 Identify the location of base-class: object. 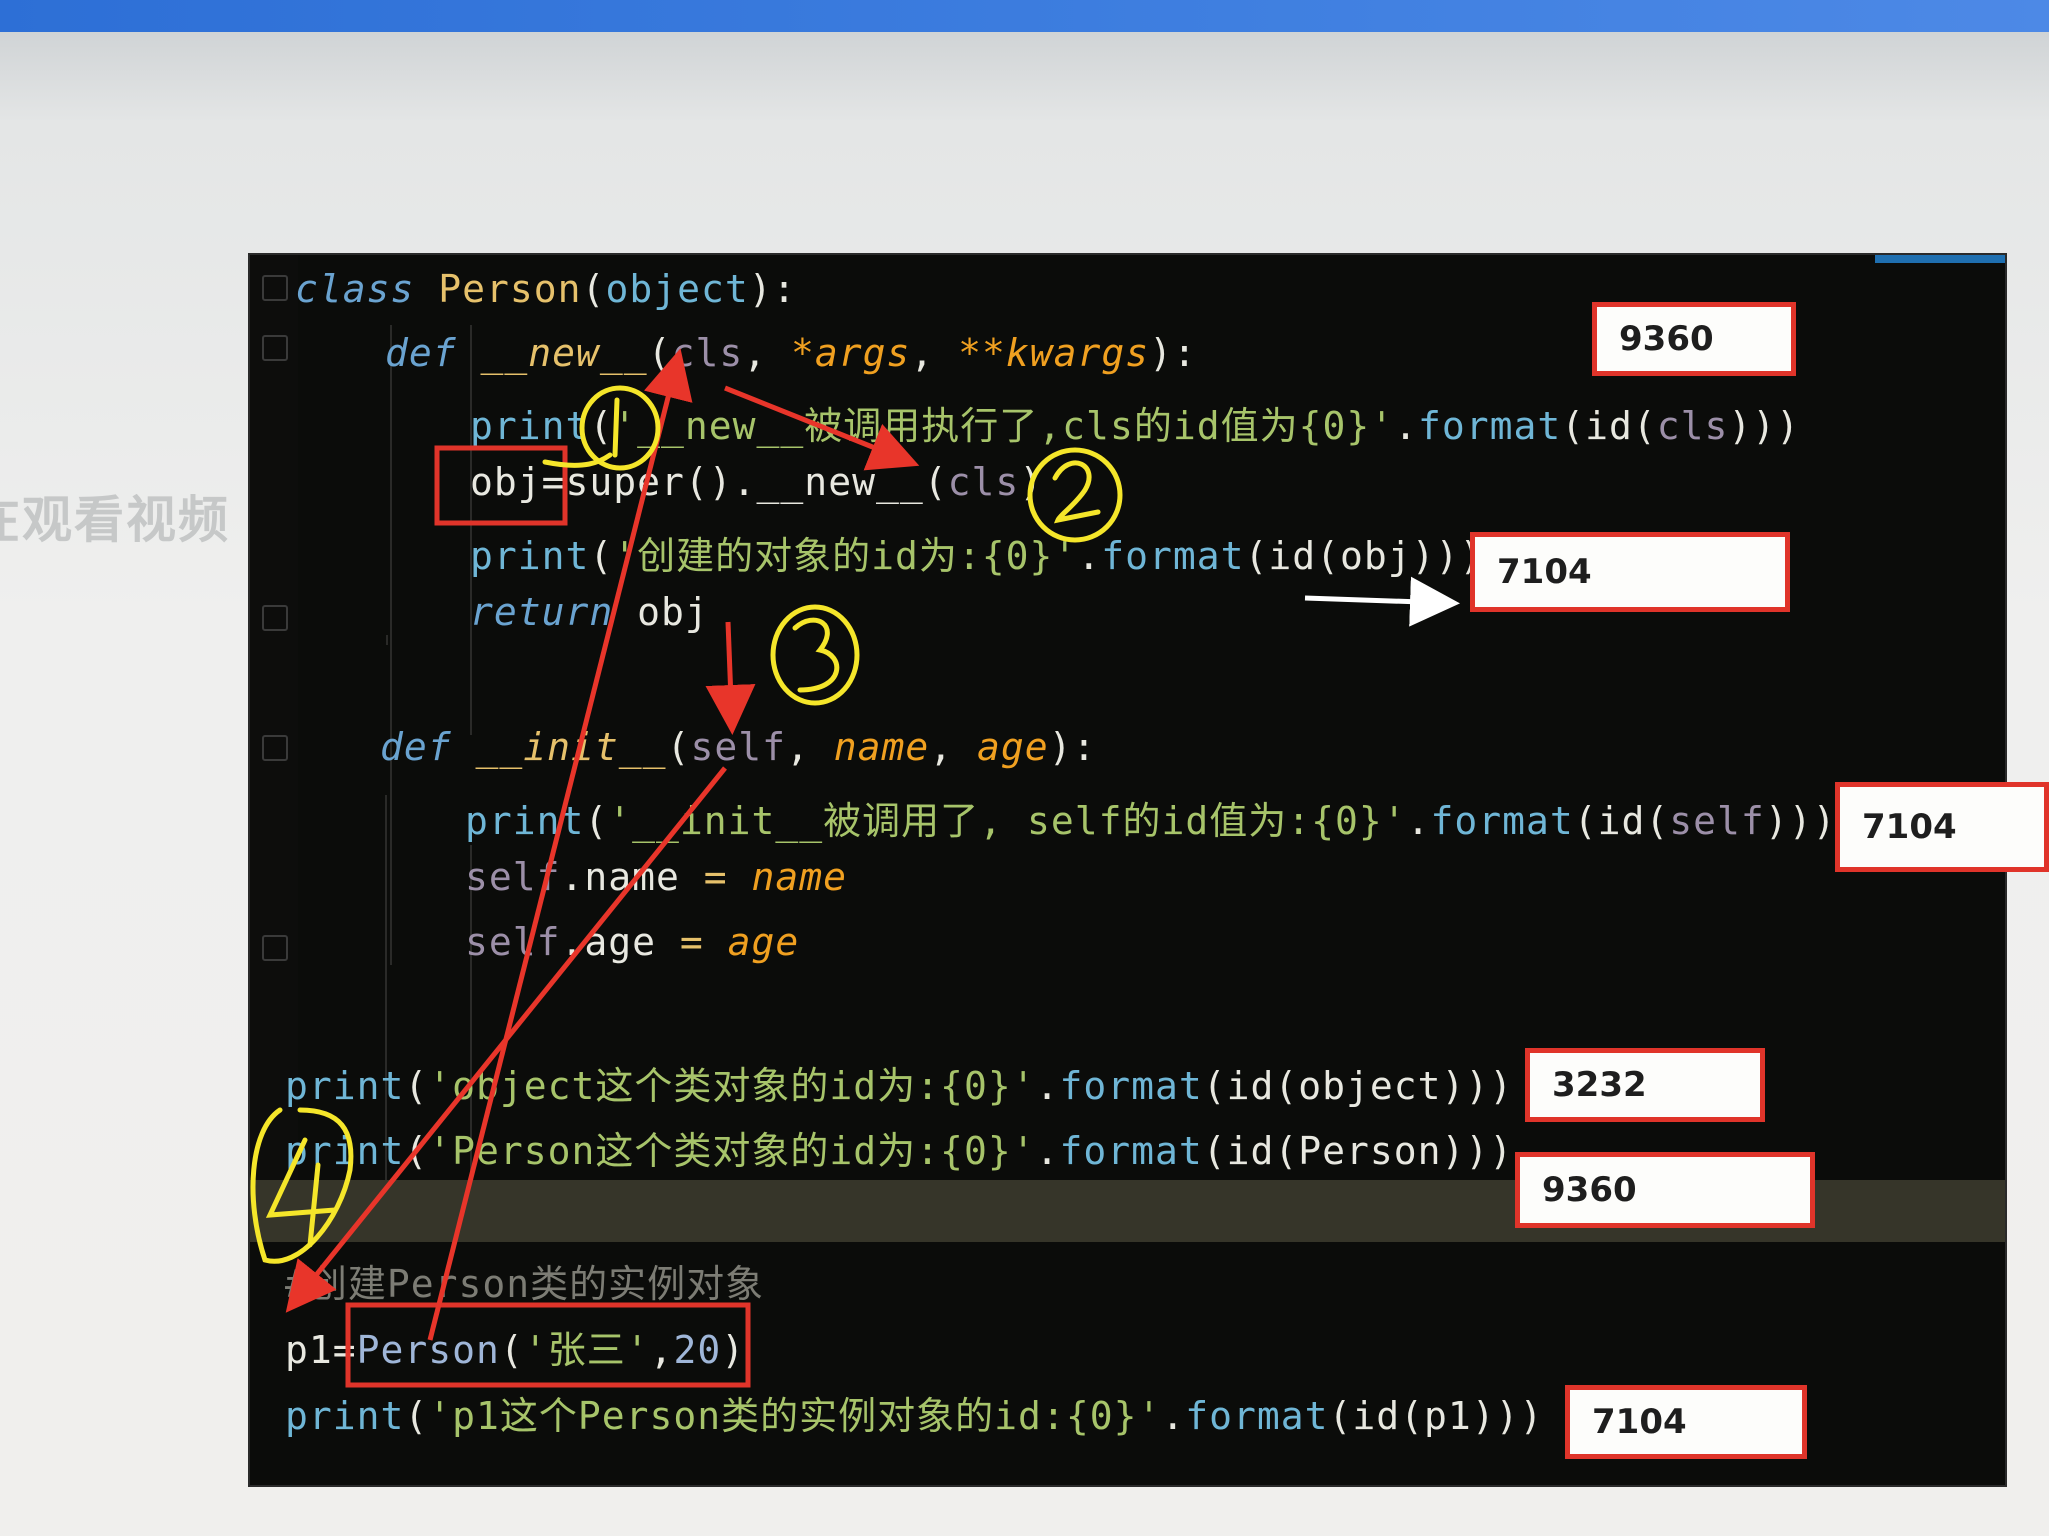
(677, 289).